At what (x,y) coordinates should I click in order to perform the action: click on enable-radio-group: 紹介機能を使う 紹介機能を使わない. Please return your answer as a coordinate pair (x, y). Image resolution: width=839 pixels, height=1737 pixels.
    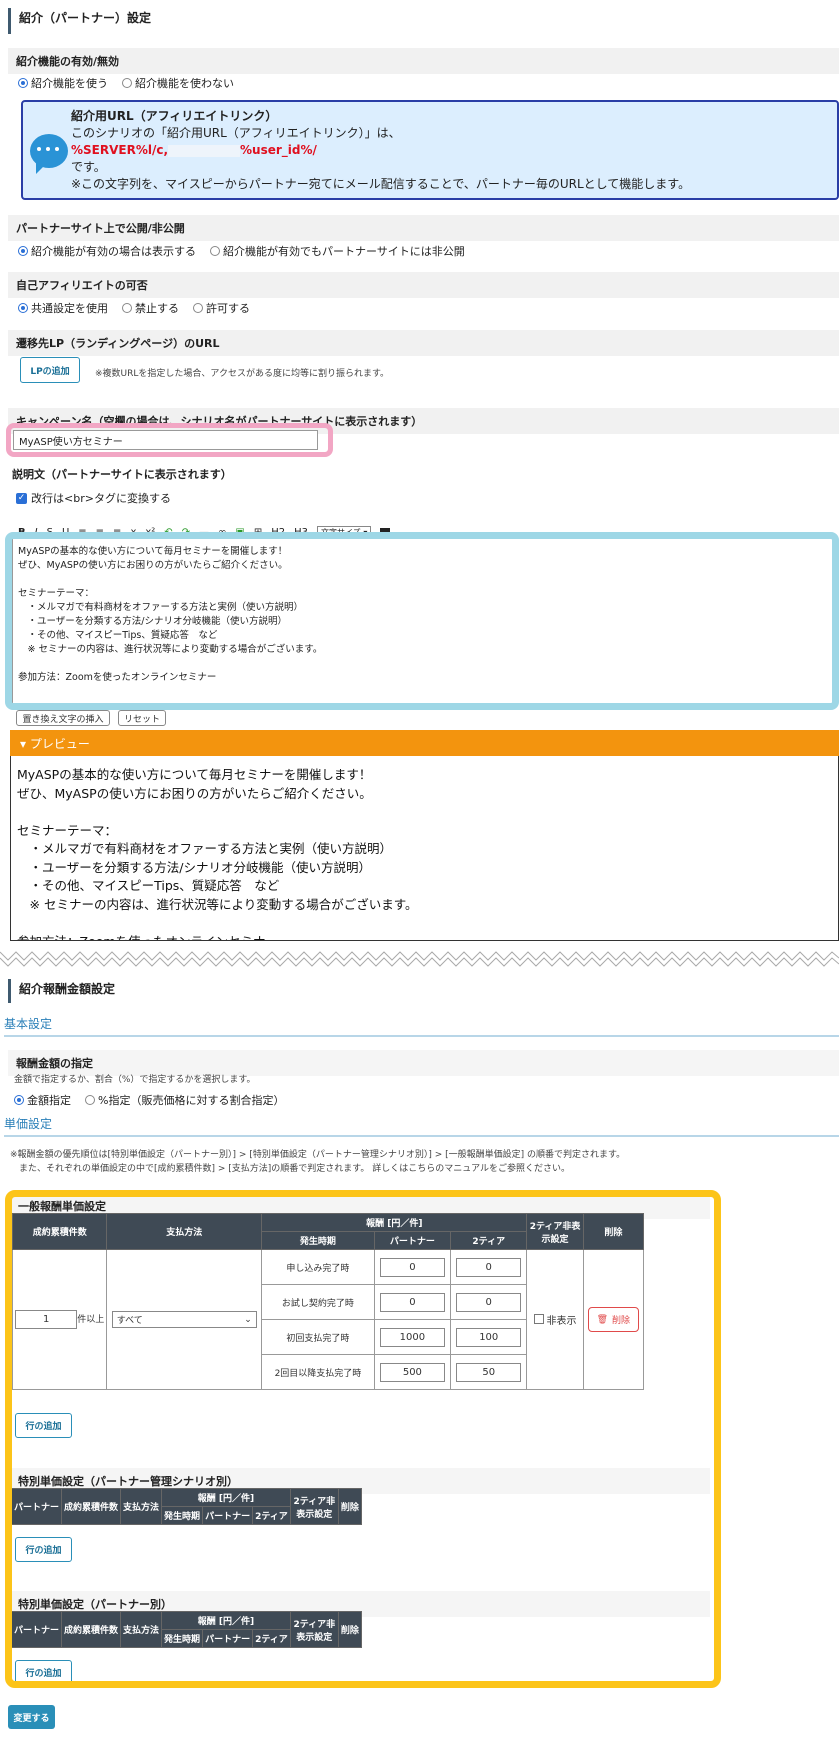
    Looking at the image, I should click on (131, 83).